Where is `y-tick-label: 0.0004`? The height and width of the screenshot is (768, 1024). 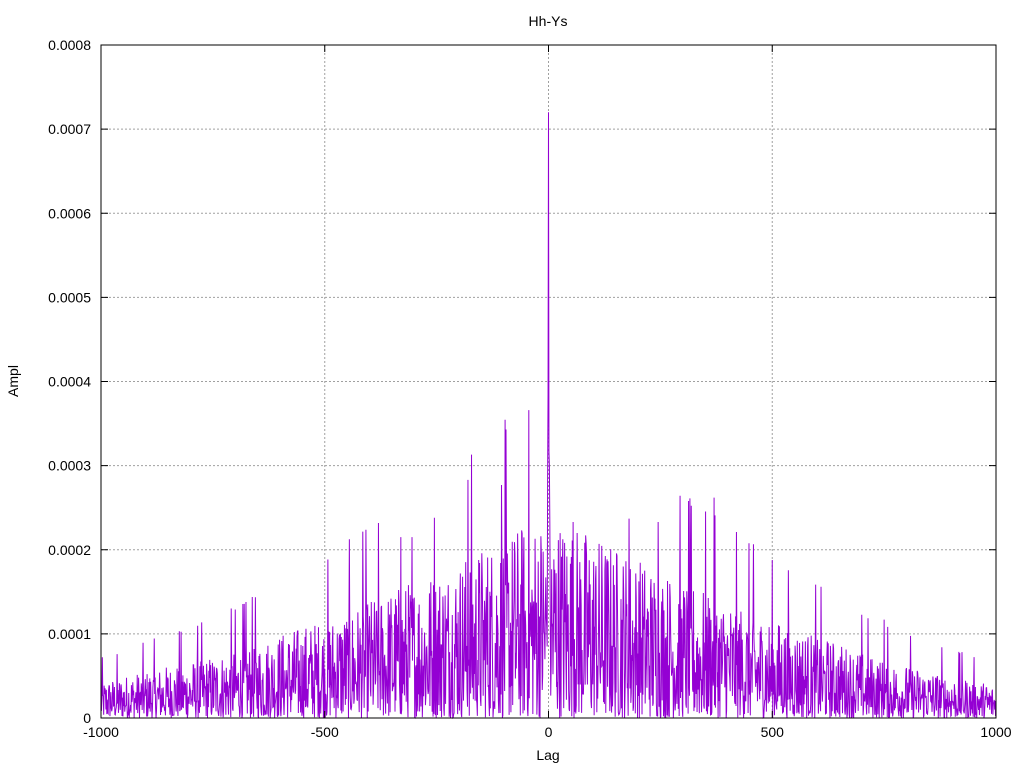
y-tick-label: 0.0004 is located at coordinates (69, 382).